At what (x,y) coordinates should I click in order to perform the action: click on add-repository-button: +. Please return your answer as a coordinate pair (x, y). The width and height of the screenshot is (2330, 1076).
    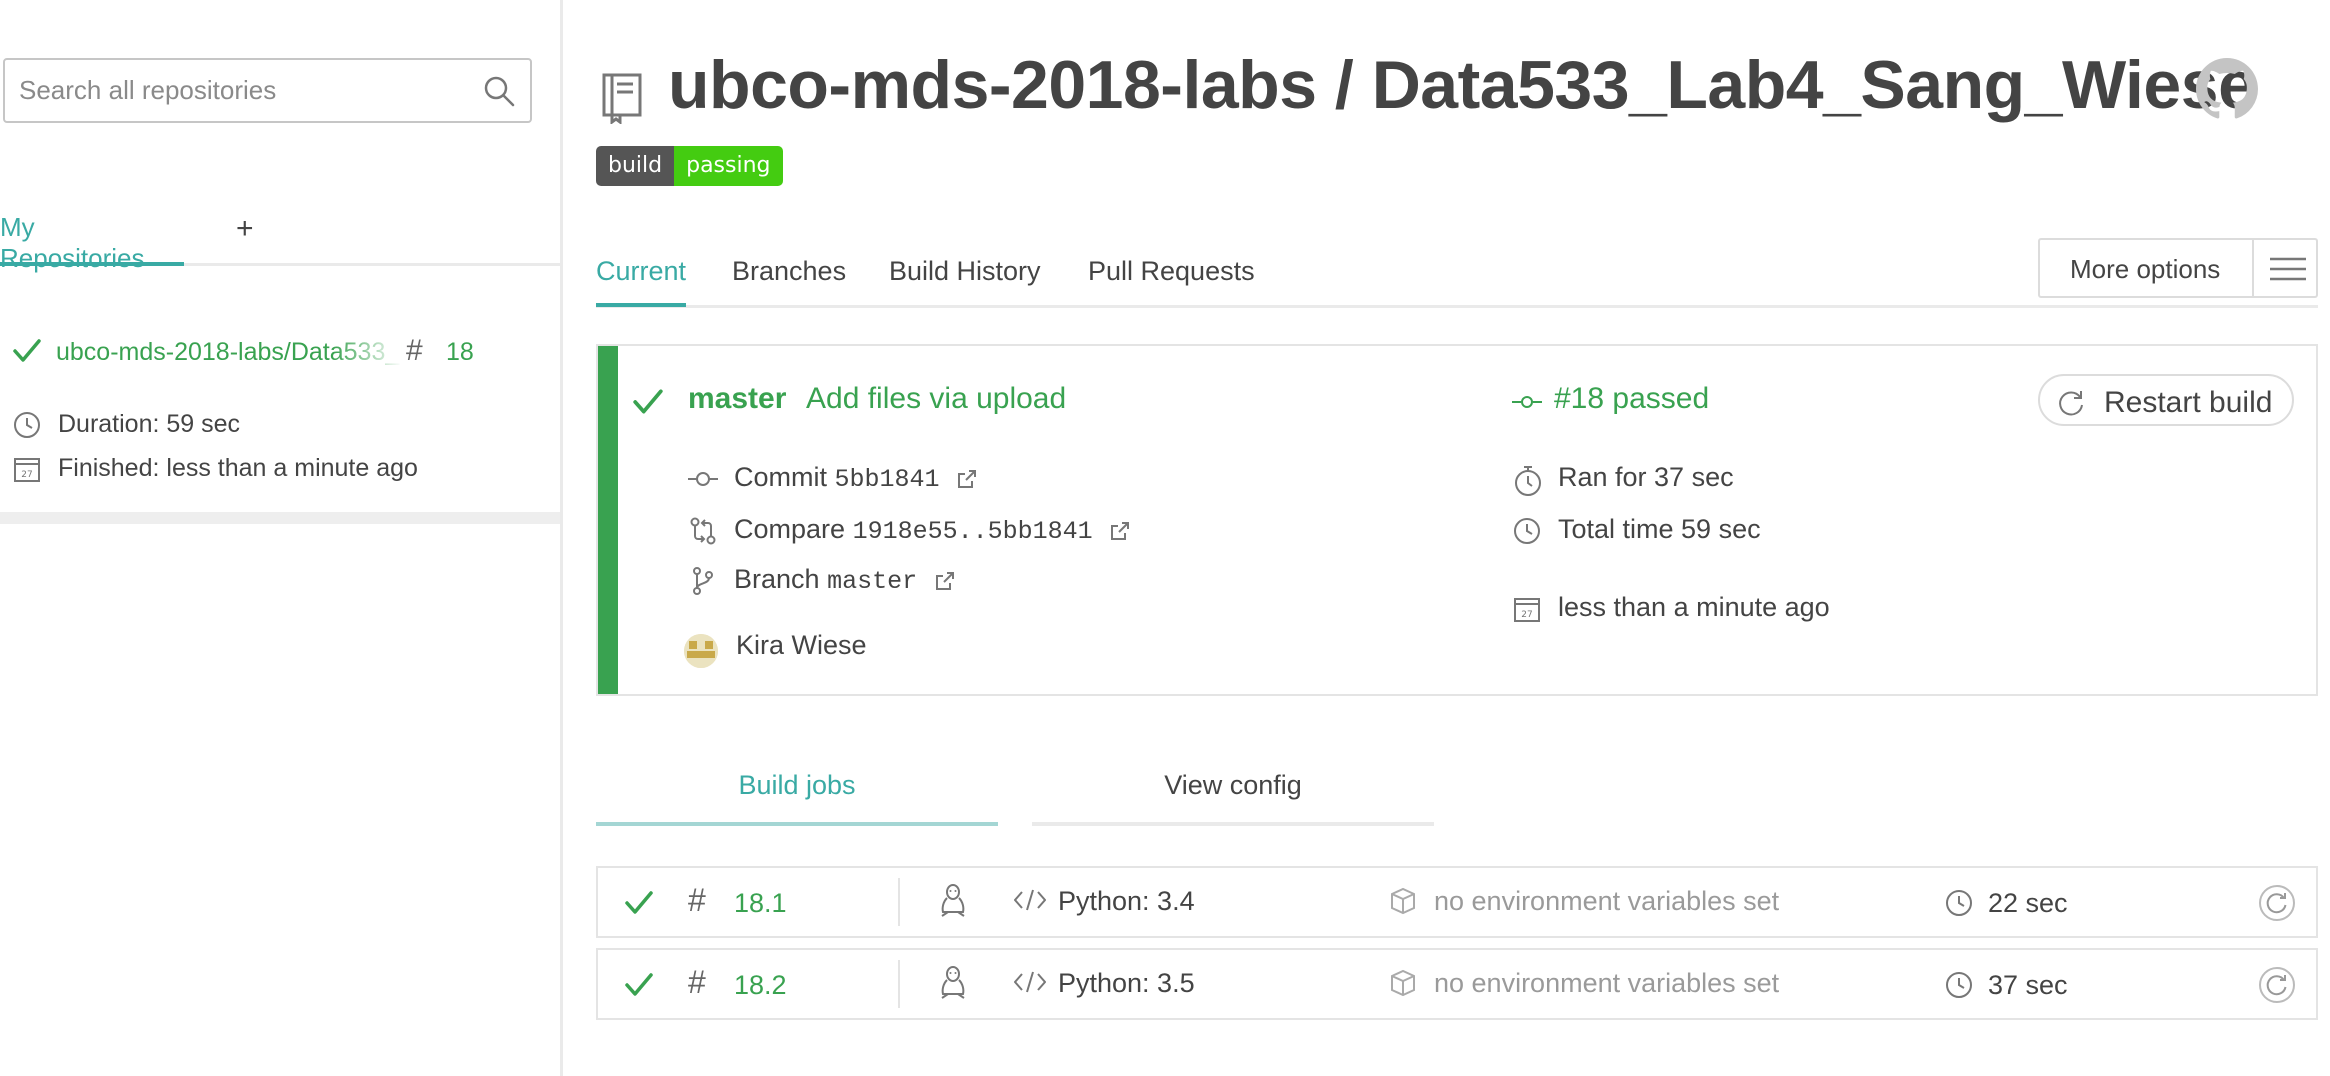
    Looking at the image, I should click on (245, 229).